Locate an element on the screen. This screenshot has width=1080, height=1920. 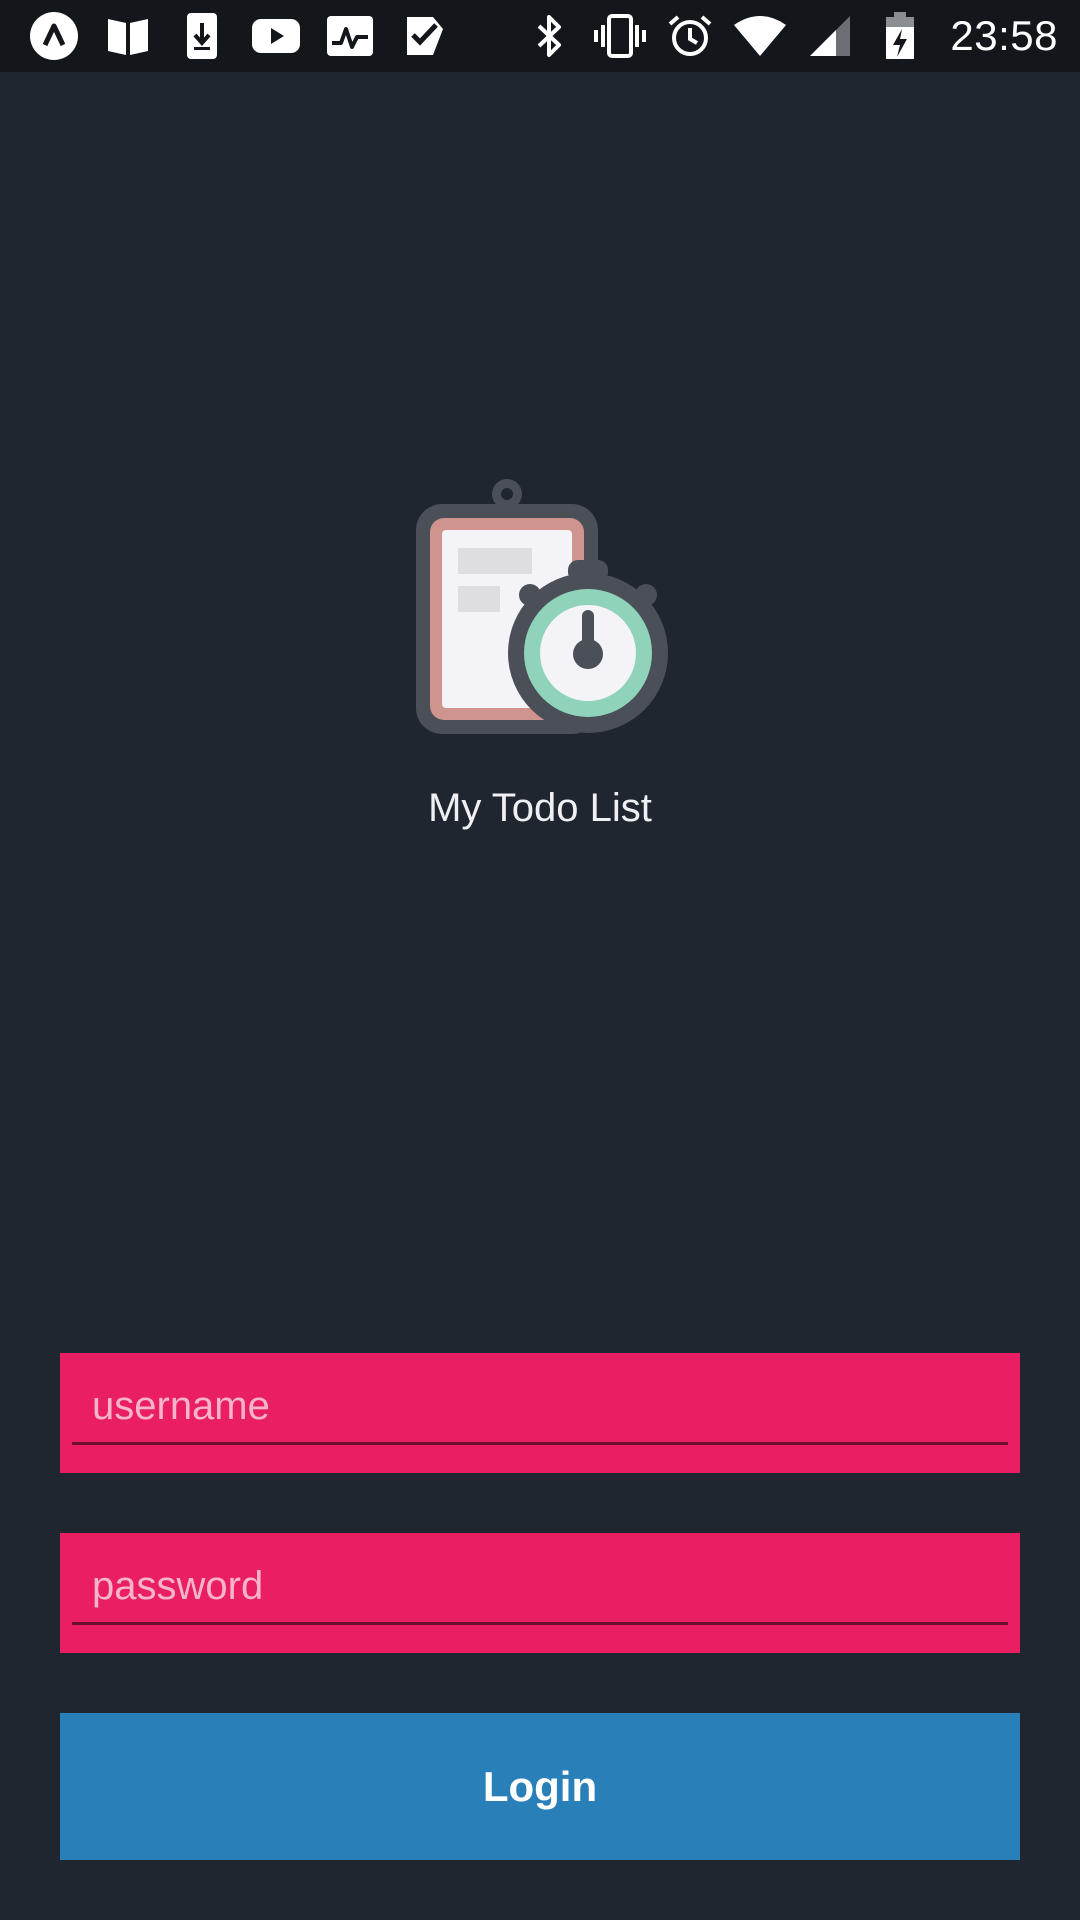
activity-icon is located at coordinates (350, 36).